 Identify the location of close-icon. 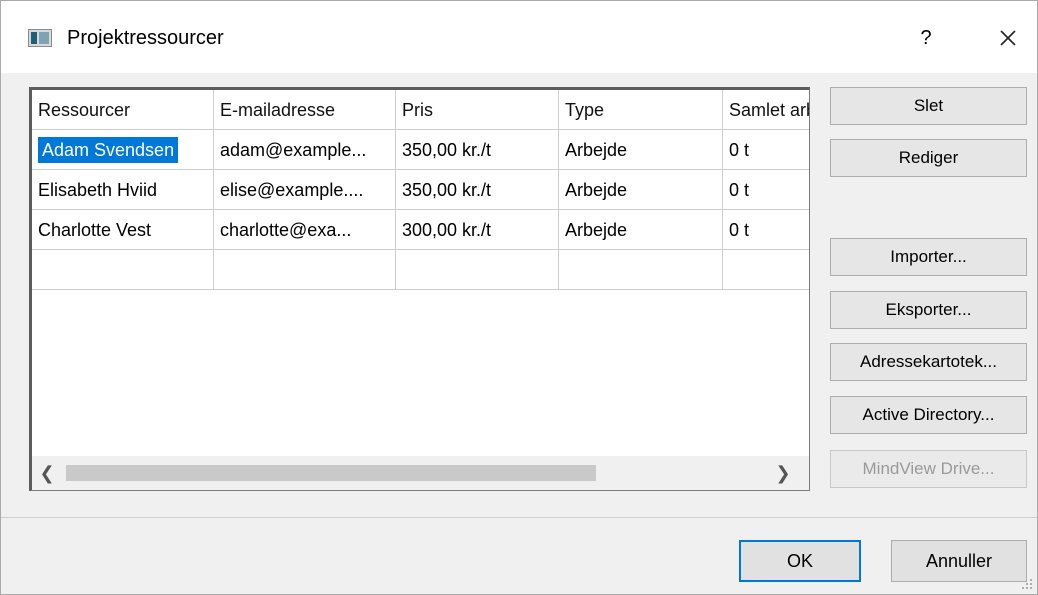
(1008, 38).